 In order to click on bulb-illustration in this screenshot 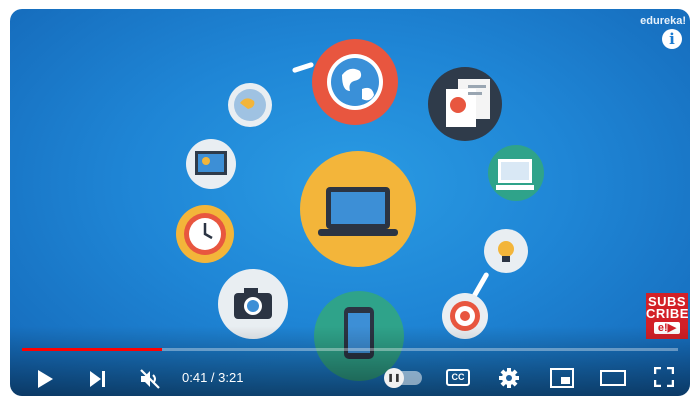, I will do `click(506, 251)`.